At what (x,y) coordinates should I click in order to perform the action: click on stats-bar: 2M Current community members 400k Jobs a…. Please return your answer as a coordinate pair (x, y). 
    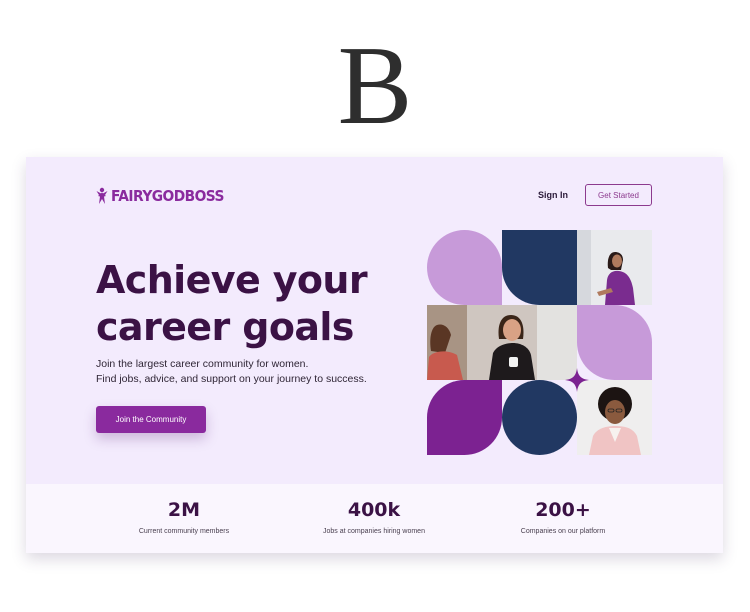
    Looking at the image, I should click on (374, 518).